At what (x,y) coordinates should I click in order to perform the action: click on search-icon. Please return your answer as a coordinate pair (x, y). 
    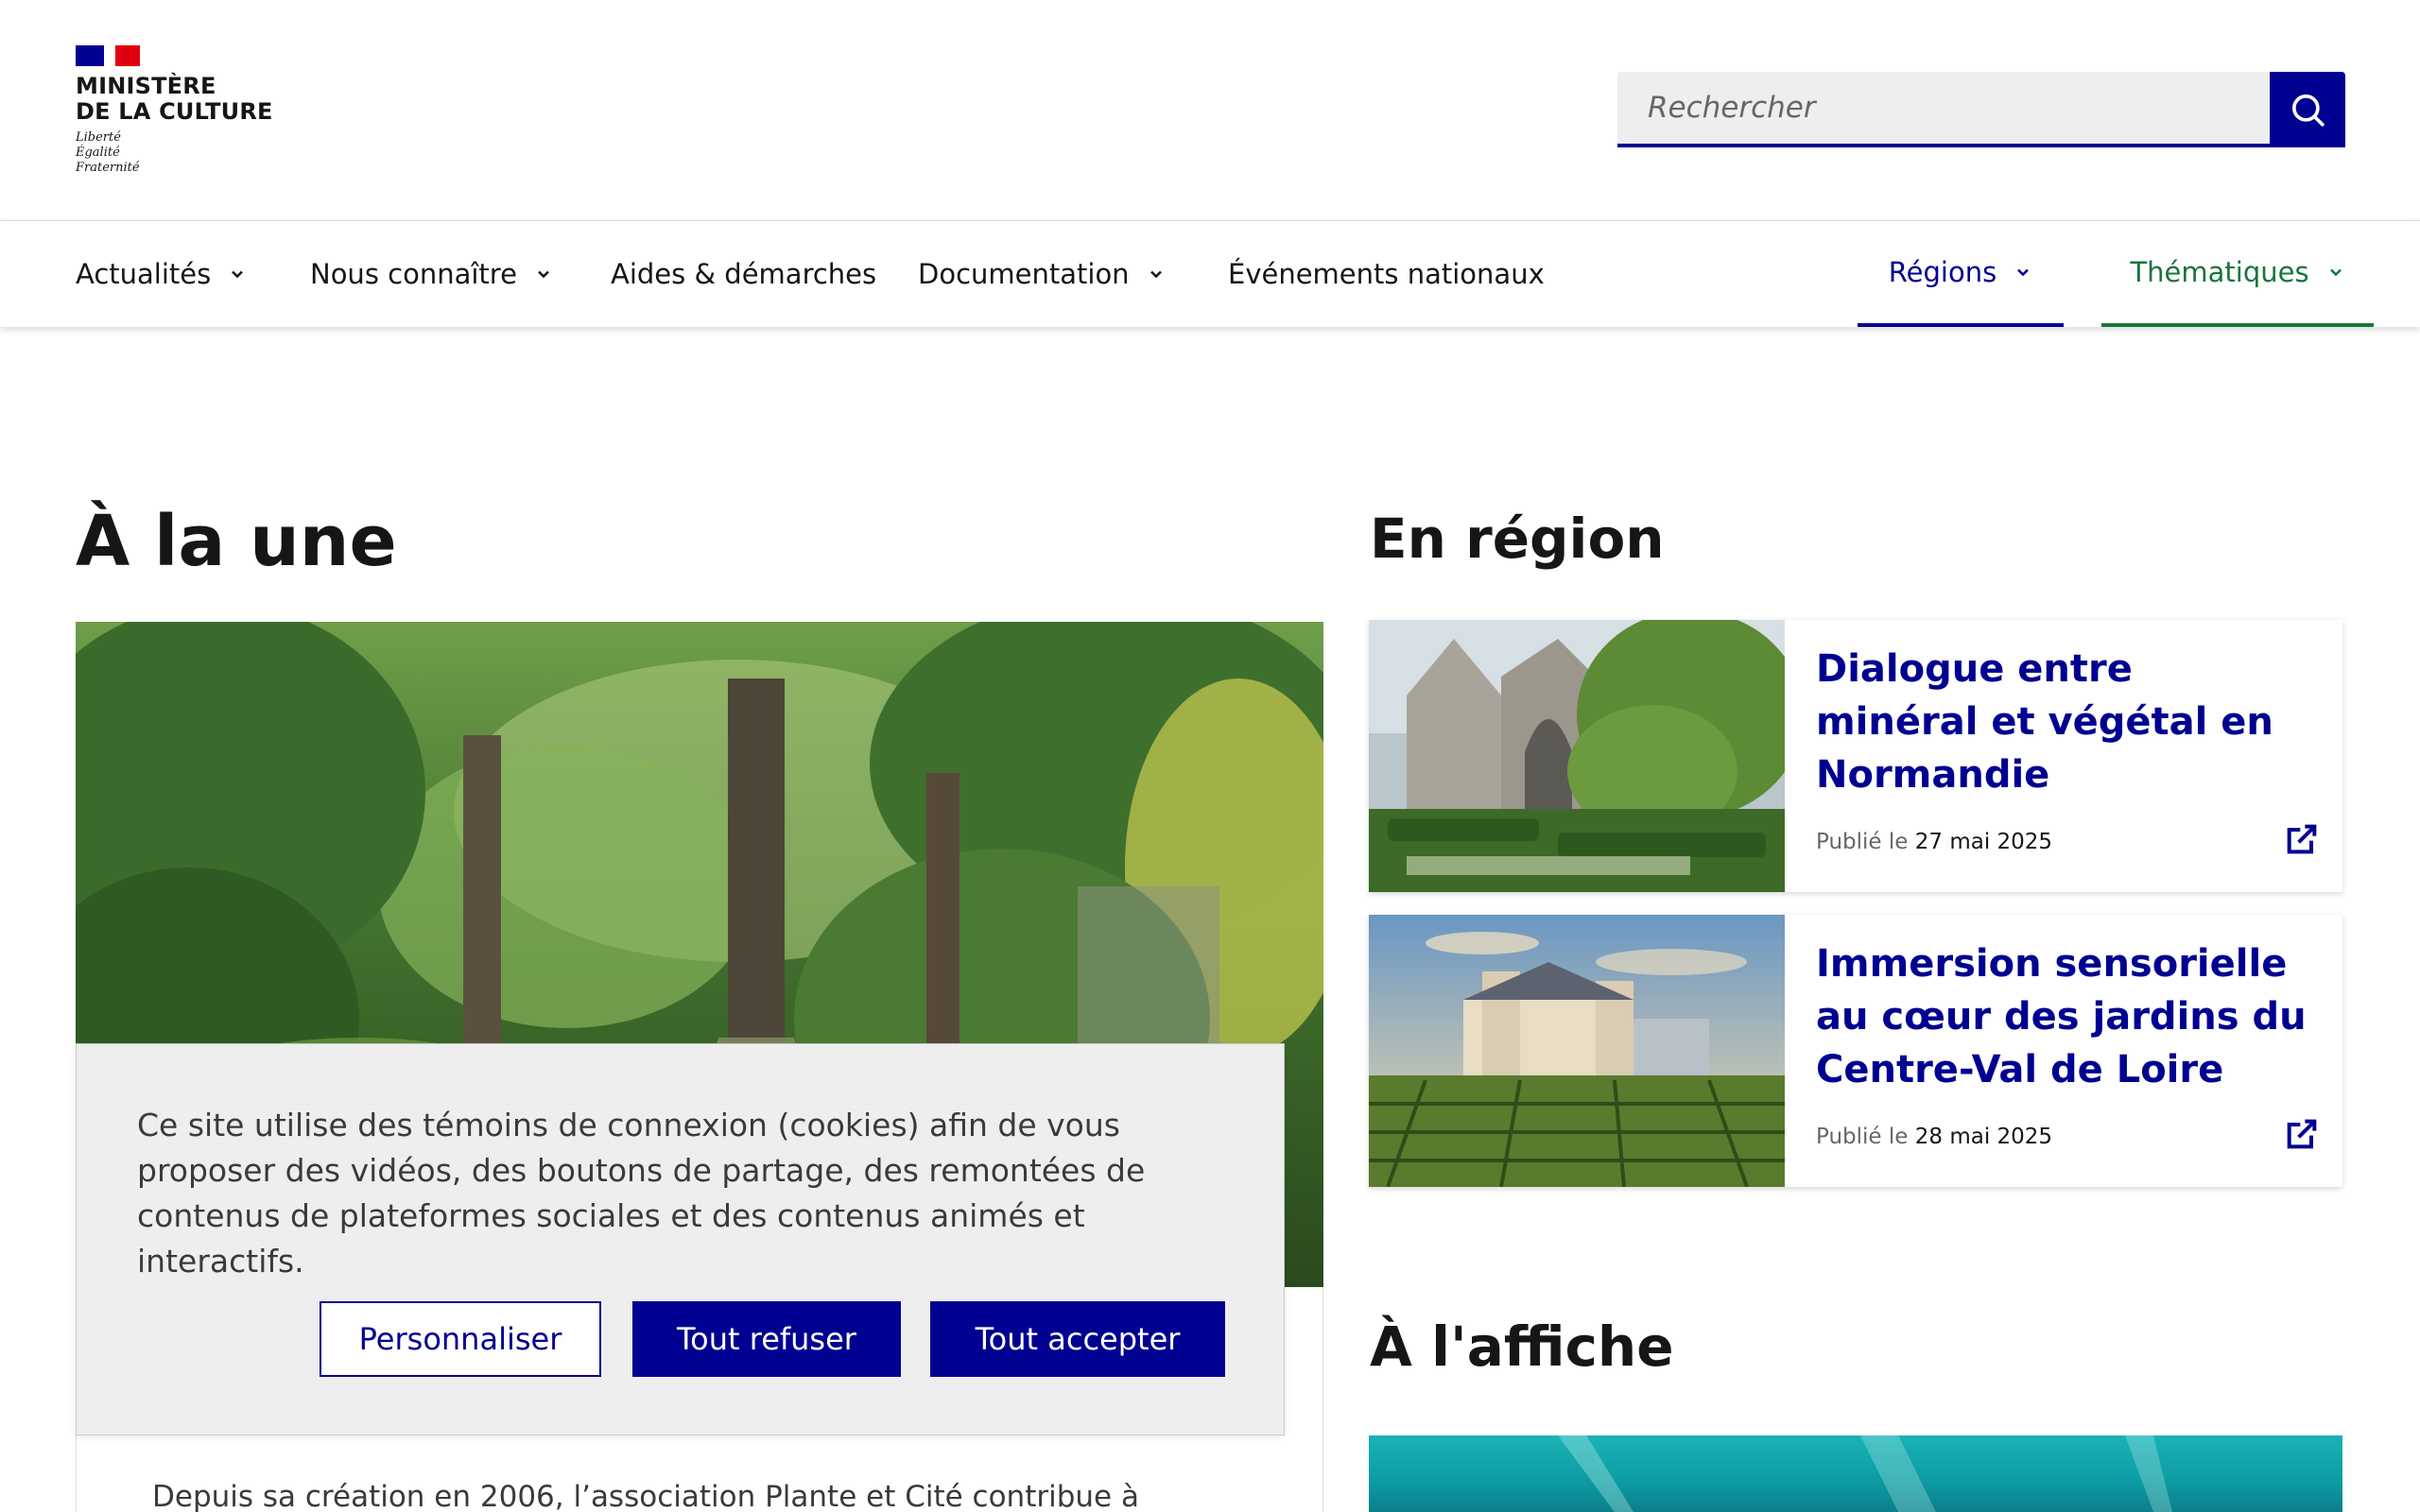
    Looking at the image, I should click on (2308, 110).